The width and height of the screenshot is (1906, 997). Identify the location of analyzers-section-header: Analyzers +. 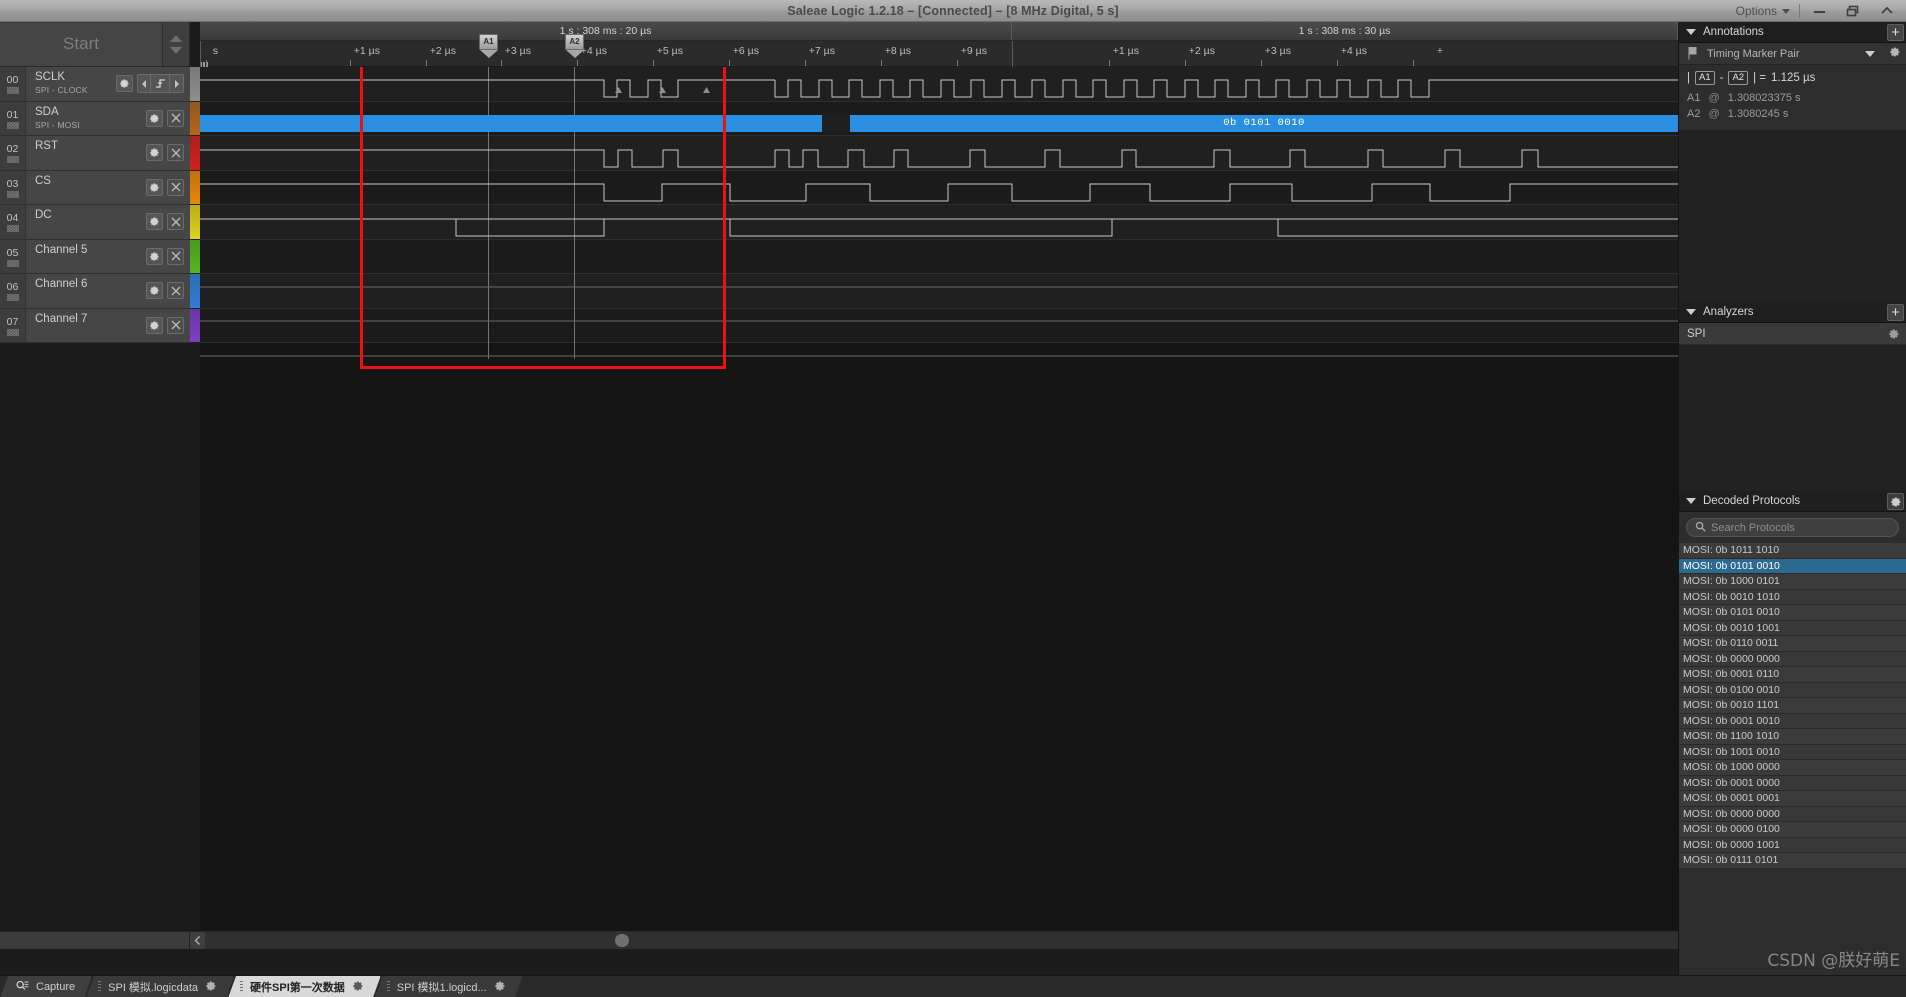
(1792, 312).